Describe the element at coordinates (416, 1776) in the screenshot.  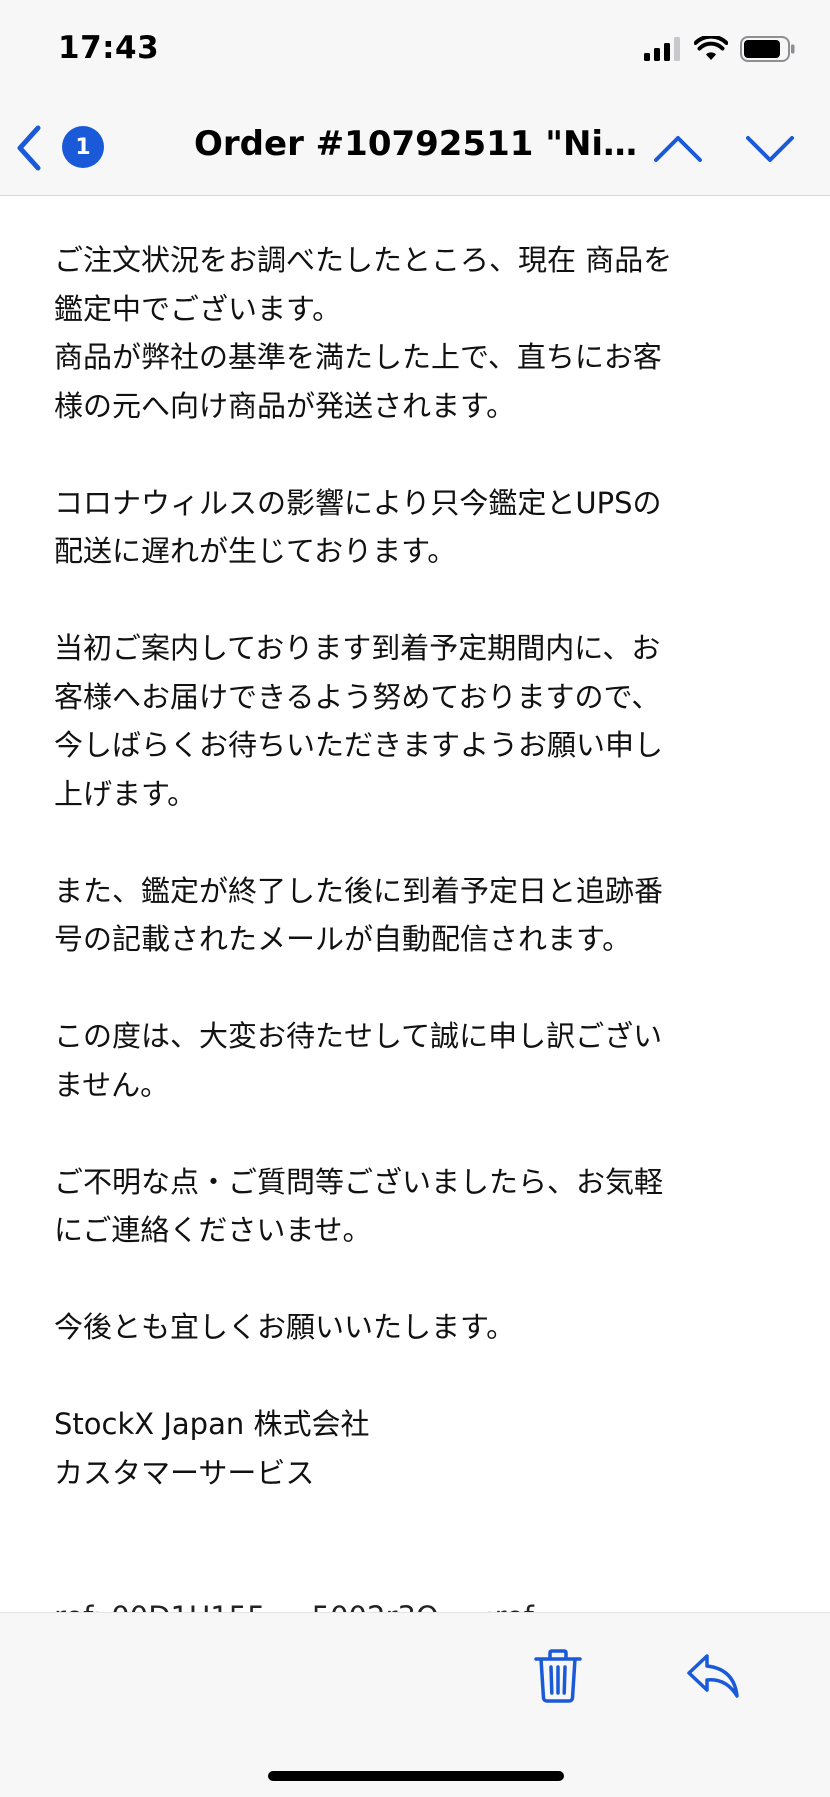
I see `home-indicator` at that location.